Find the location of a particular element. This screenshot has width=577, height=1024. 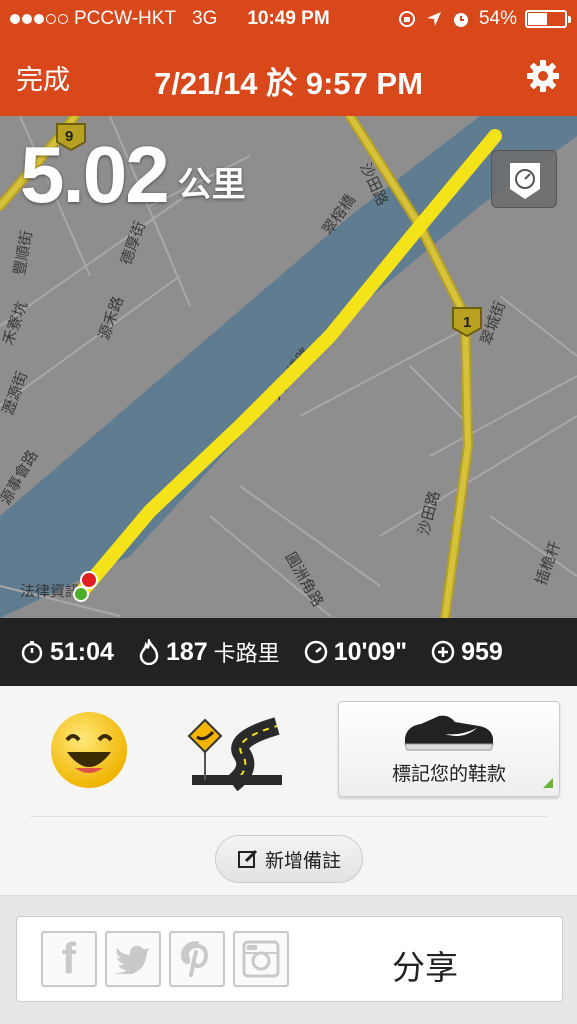

run-stats-bar: 51:04 187 卡路里 10'09" 959 is located at coordinates (288, 652).